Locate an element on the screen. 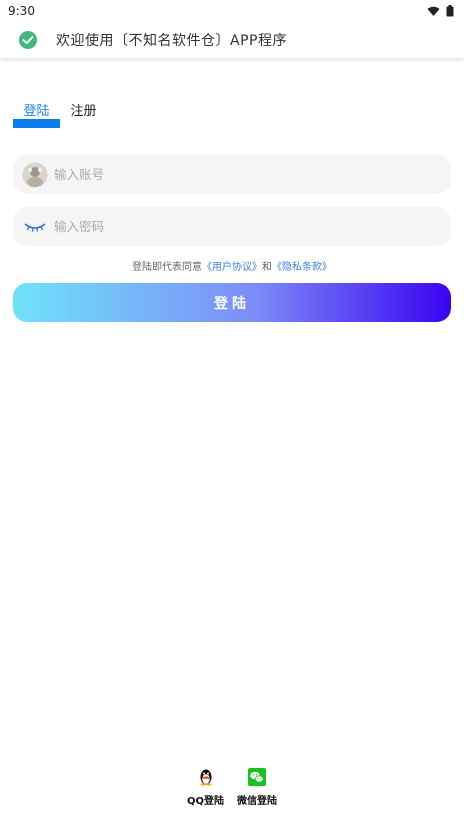 The height and width of the screenshot is (826, 464). wechat-icon is located at coordinates (257, 777).